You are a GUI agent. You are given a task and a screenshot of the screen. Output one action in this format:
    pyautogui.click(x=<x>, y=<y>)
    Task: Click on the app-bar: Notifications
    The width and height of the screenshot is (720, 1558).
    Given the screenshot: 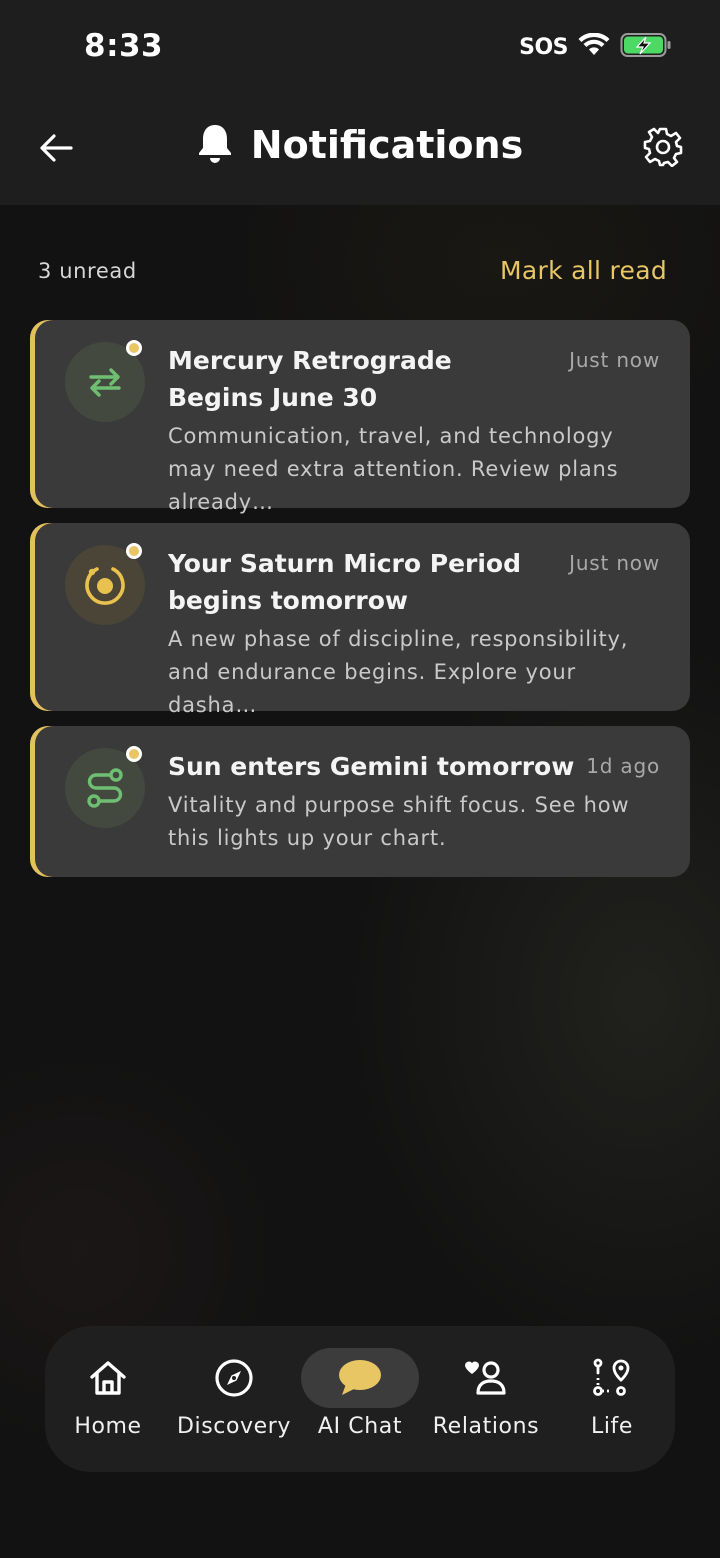 What is the action you would take?
    pyautogui.click(x=360, y=148)
    